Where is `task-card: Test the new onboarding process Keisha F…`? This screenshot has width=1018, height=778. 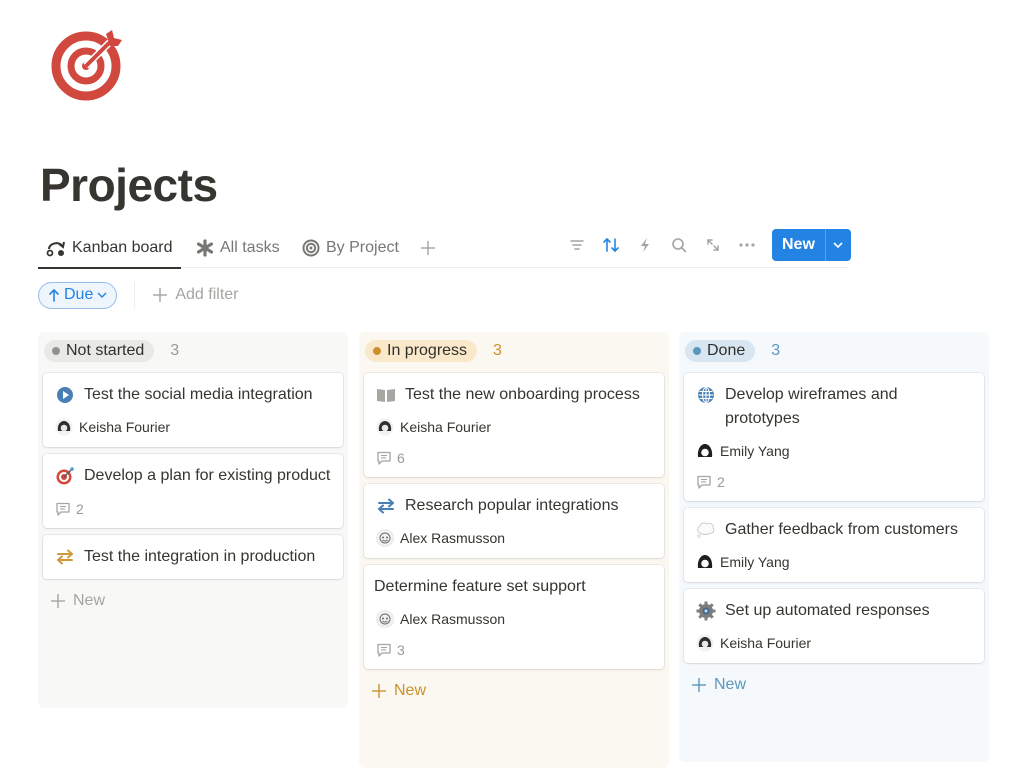
task-card: Test the new onboarding process Keisha F… is located at coordinates (514, 425).